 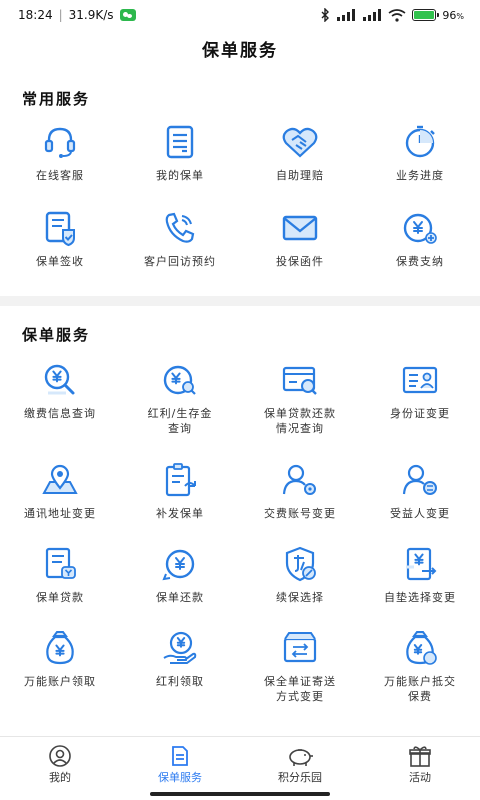 I want to click on section-title-common: 常用服务, so click(x=56, y=99).